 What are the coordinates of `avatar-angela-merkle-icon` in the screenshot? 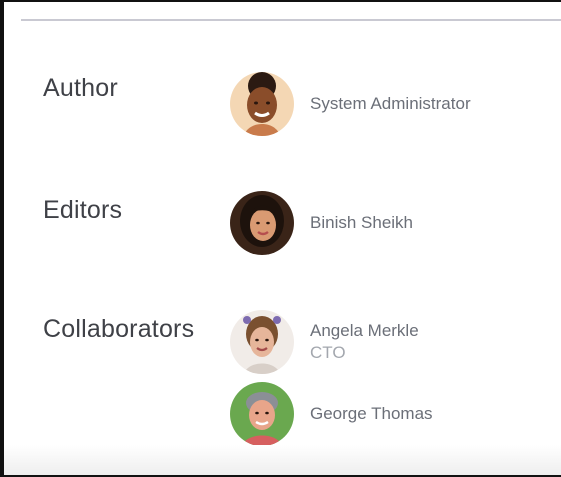 It's located at (262, 342).